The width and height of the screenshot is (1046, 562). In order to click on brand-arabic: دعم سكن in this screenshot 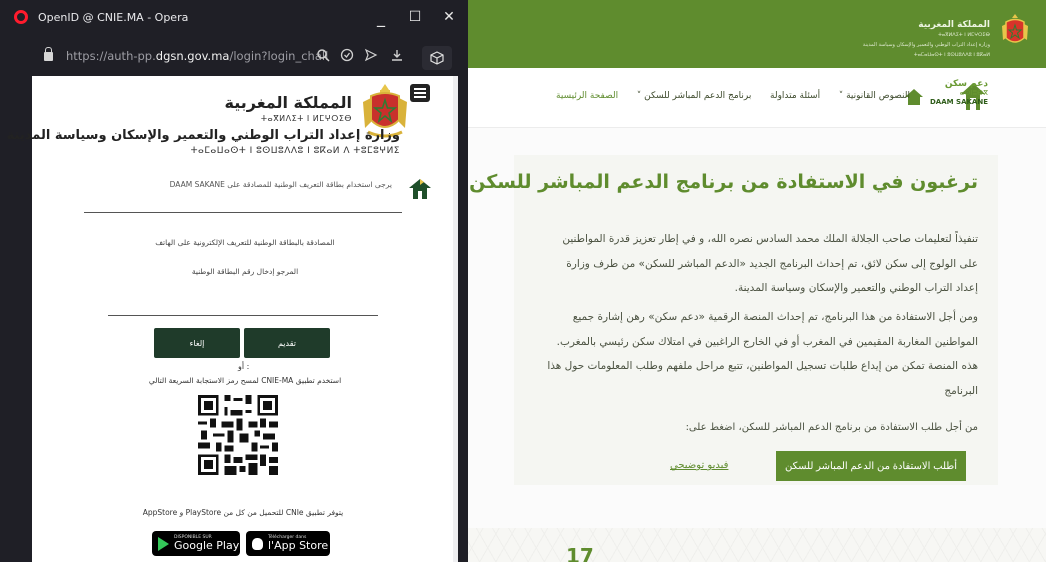, I will do `click(966, 84)`.